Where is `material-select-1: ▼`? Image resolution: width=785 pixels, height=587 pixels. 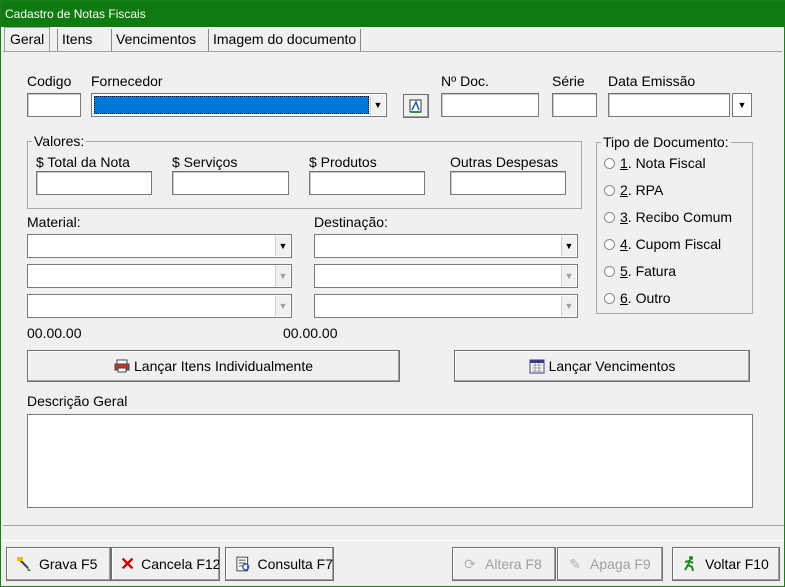 material-select-1: ▼ is located at coordinates (159, 246).